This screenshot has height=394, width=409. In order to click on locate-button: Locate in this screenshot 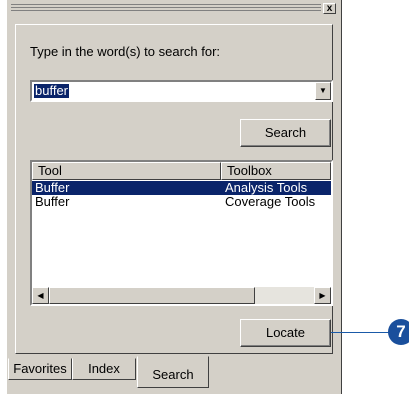, I will do `click(285, 333)`.